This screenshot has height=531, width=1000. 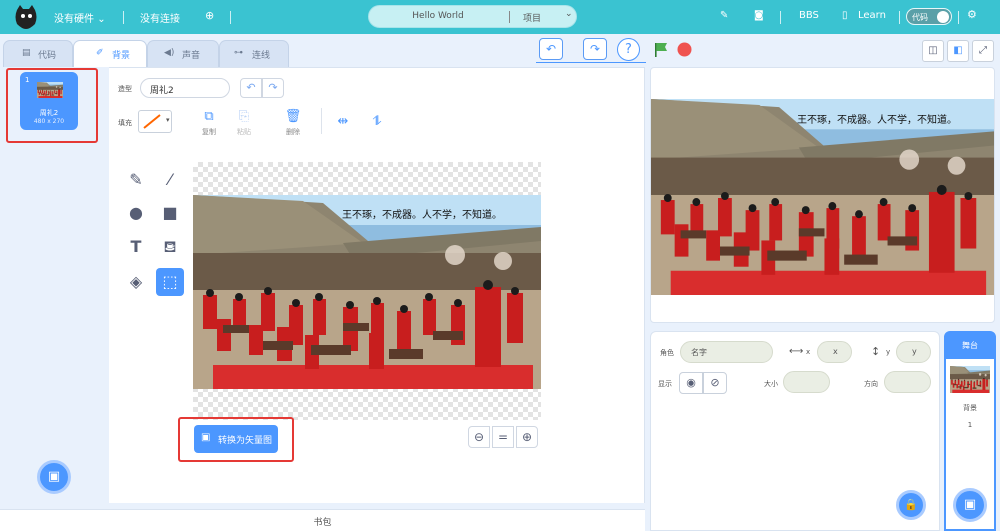 I want to click on costume-name-label: 造型, so click(x=125, y=89).